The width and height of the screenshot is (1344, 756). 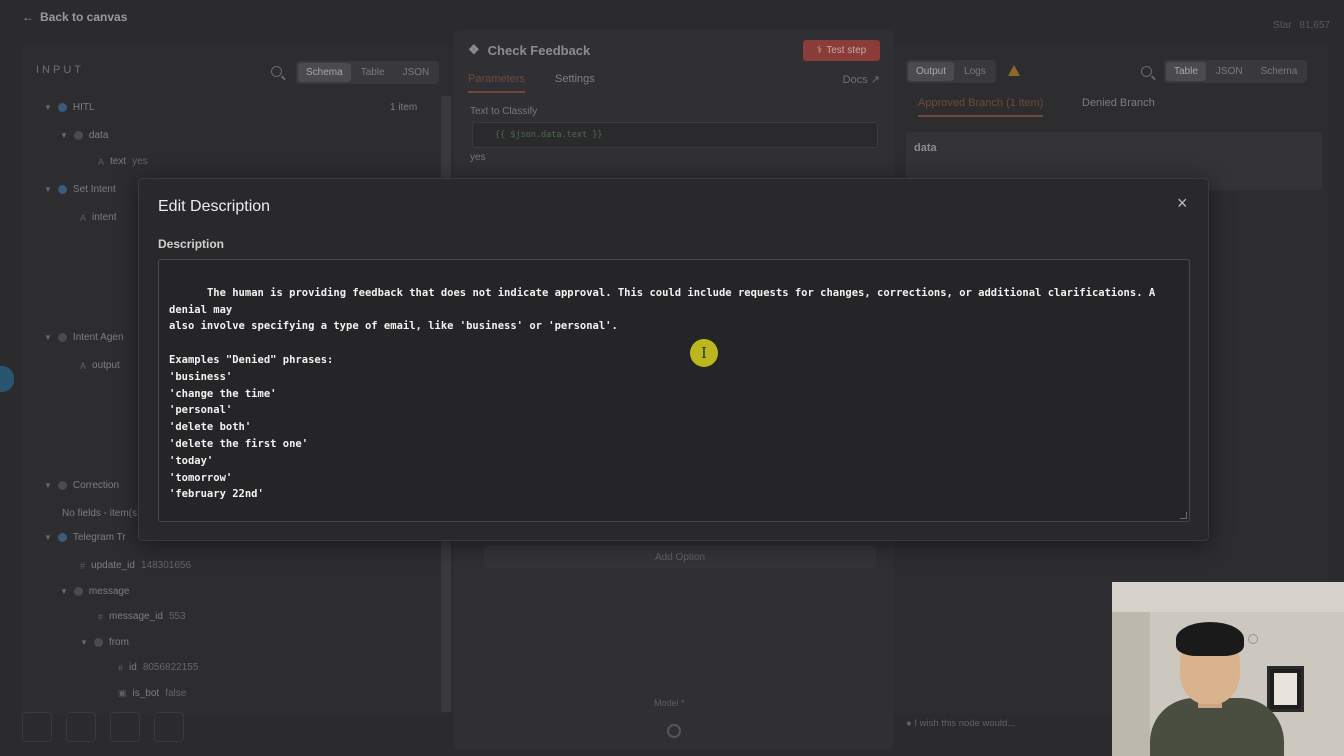 What do you see at coordinates (176, 693) in the screenshot?
I see `tree-value: false` at bounding box center [176, 693].